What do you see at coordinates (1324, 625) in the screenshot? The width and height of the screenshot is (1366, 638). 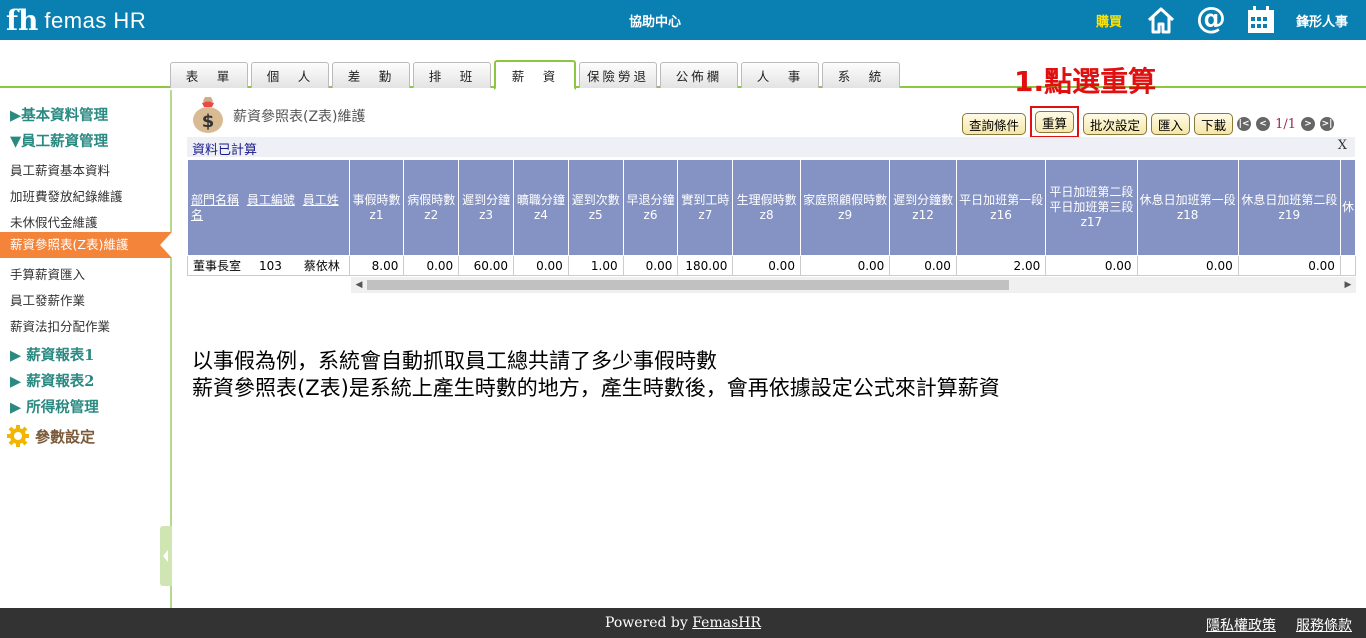 I see `terms-of-service-link: 服務條款` at bounding box center [1324, 625].